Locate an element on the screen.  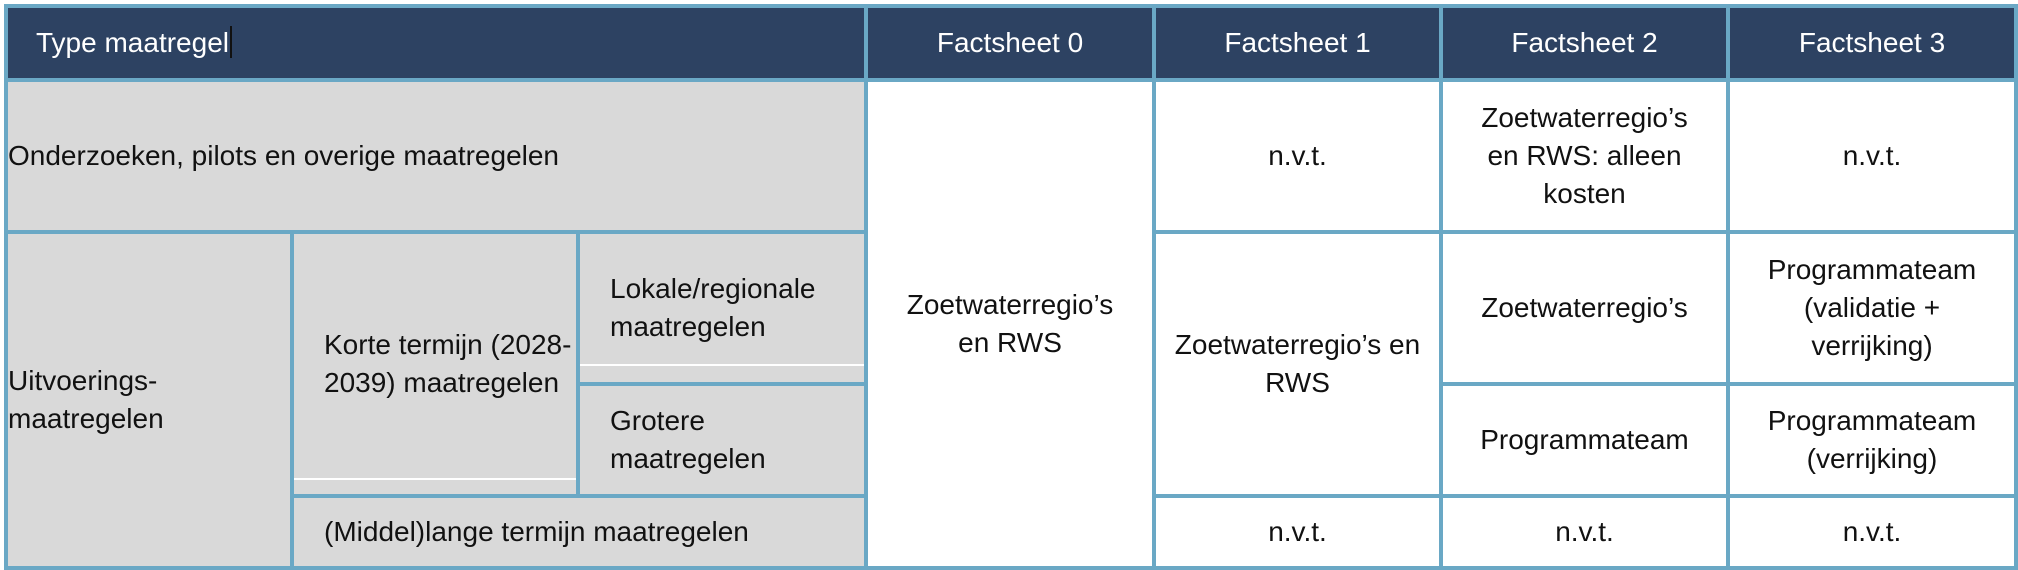
label-lokale: Lokale/regionale maatregelen is located at coordinates (722, 308).